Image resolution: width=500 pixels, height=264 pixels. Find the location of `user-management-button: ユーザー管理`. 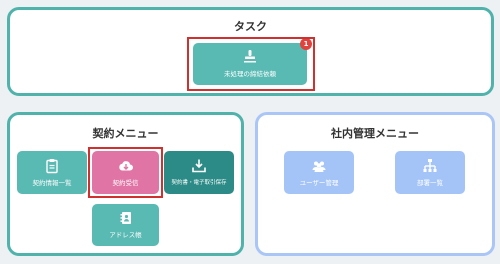

user-management-button: ユーザー管理 is located at coordinates (319, 172).